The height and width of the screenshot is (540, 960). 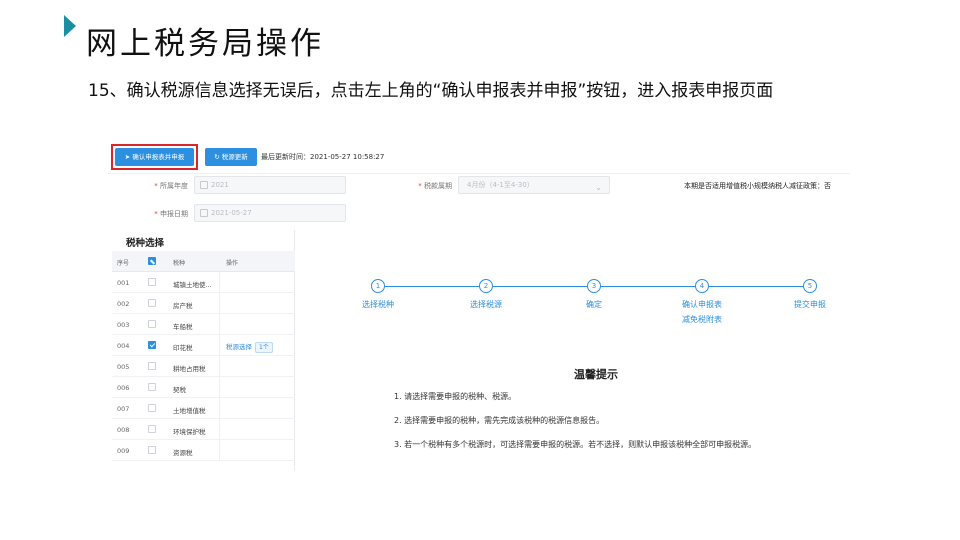 I want to click on tip-item: 2. 选择需要申报的税种，需先完成该税种的税源信息报告。, so click(x=499, y=420).